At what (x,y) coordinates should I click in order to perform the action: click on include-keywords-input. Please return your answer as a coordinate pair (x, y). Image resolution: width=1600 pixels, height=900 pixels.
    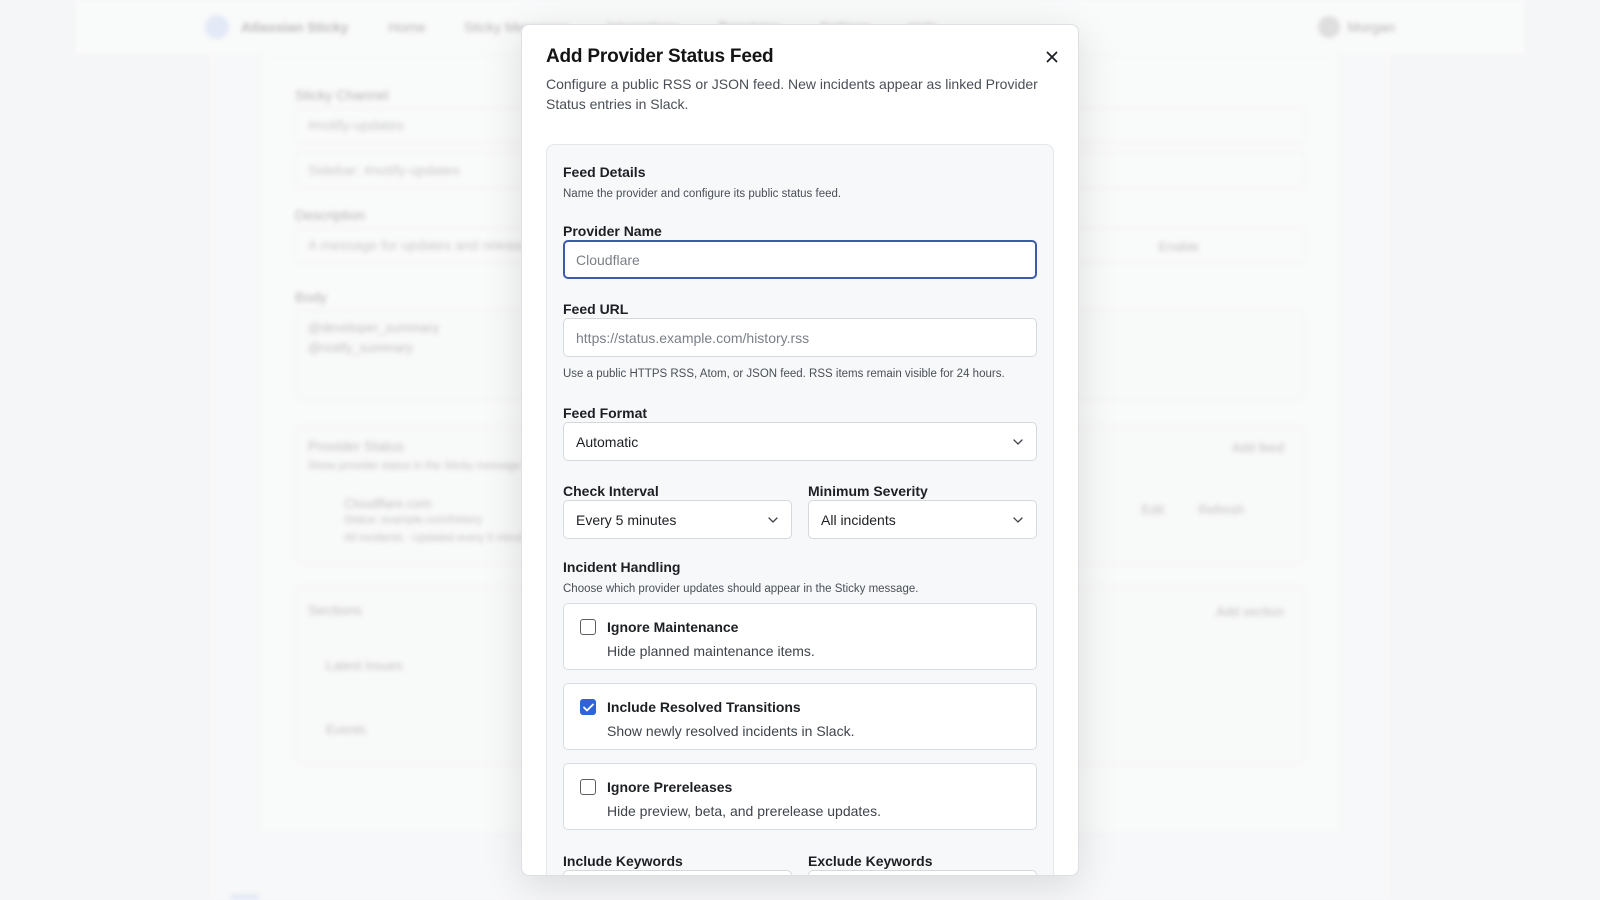
    Looking at the image, I should click on (677, 872).